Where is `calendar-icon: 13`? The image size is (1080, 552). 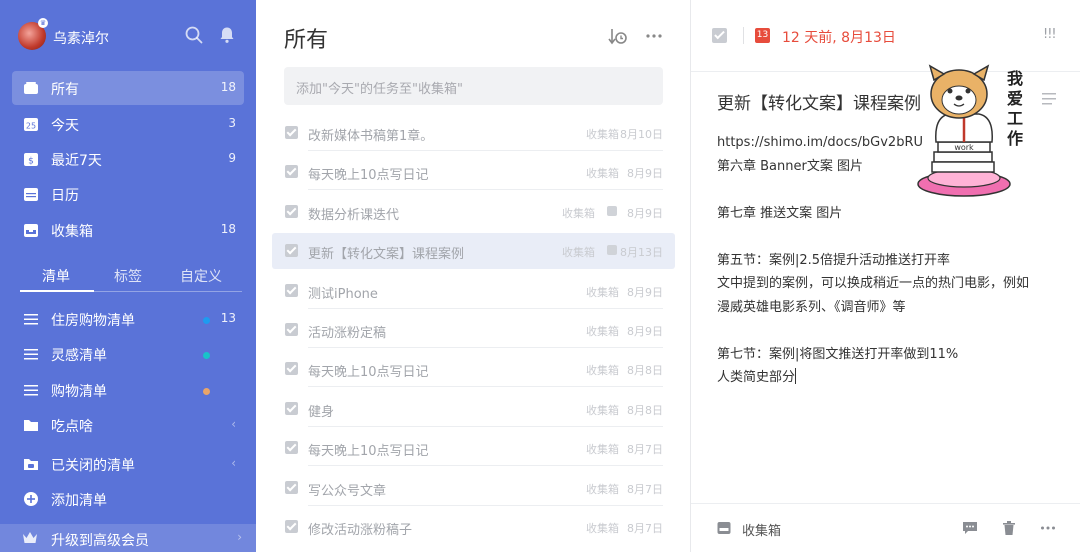 calendar-icon: 13 is located at coordinates (762, 35).